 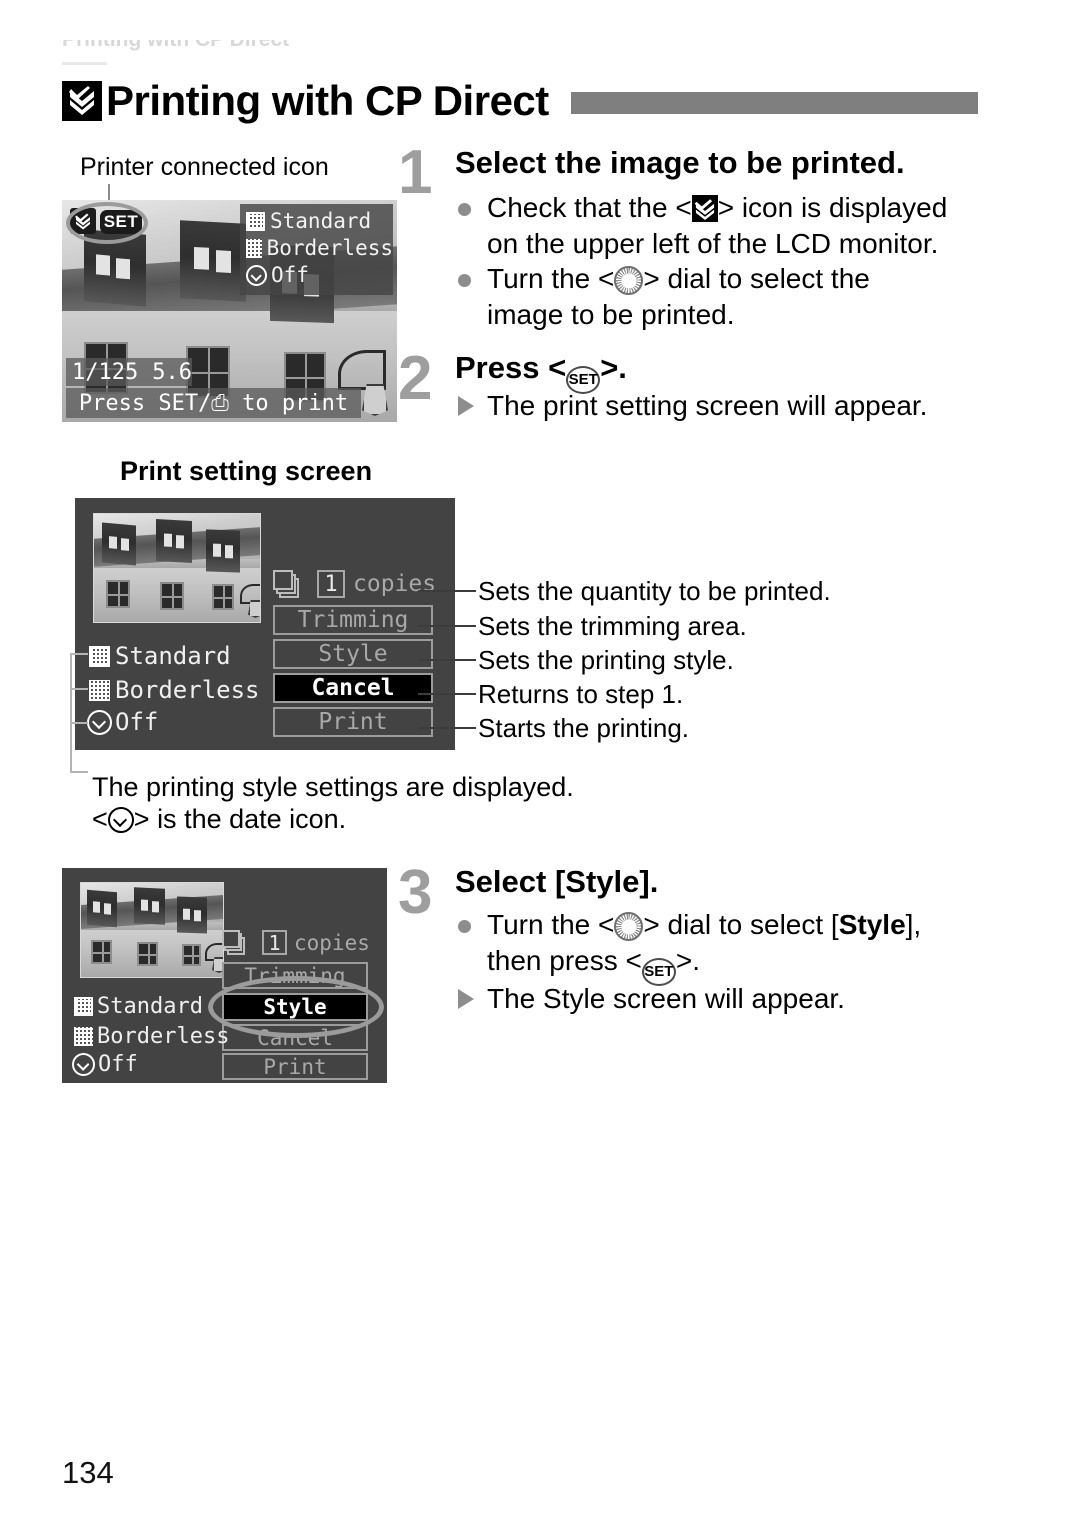 What do you see at coordinates (666, 998) in the screenshot?
I see `step-3-bullet-2-line-1: The Style screen will appear.` at bounding box center [666, 998].